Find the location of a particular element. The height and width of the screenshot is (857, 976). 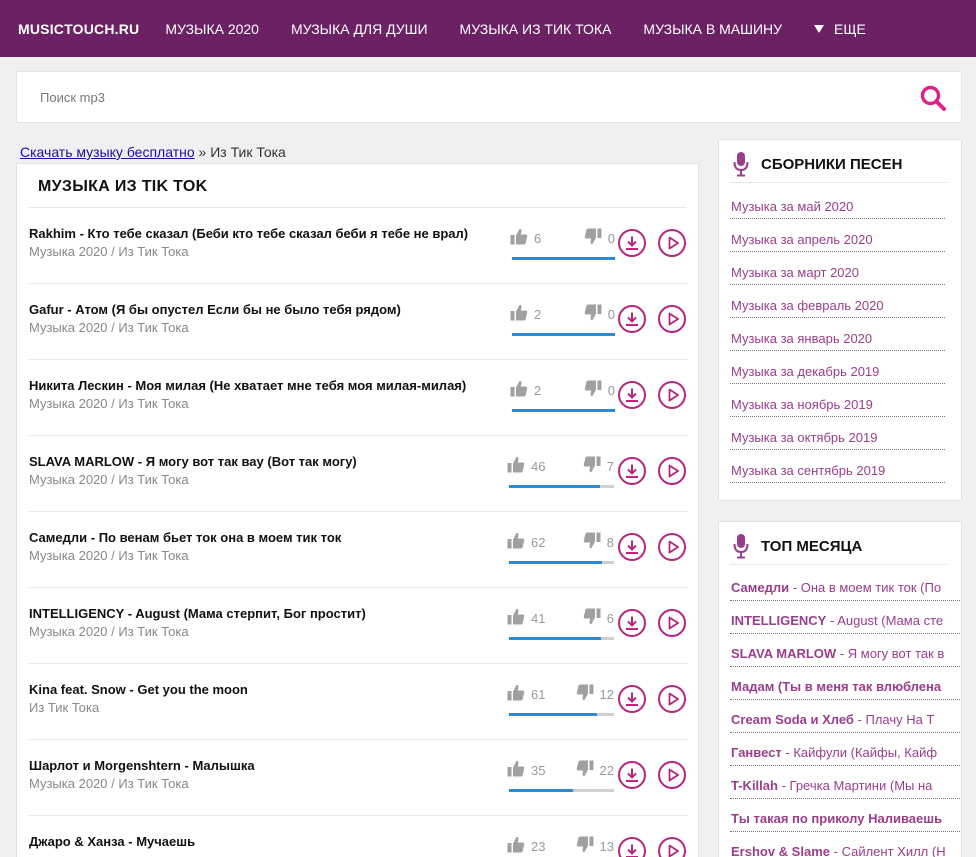

search-icon is located at coordinates (933, 98).